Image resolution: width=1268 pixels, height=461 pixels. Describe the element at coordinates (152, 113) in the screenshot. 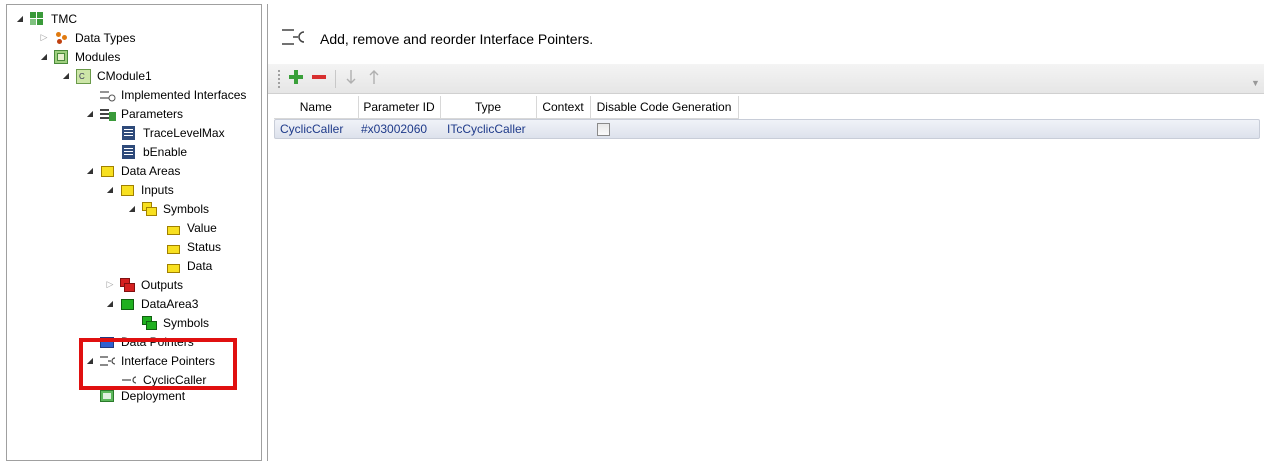

I see `tree-label: Parameters` at that location.